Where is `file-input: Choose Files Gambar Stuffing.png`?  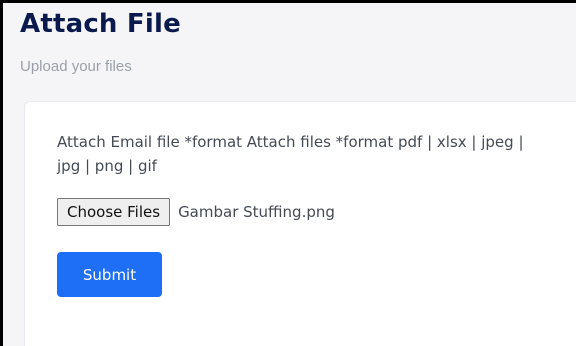 file-input: Choose Files Gambar Stuffing.png is located at coordinates (196, 212).